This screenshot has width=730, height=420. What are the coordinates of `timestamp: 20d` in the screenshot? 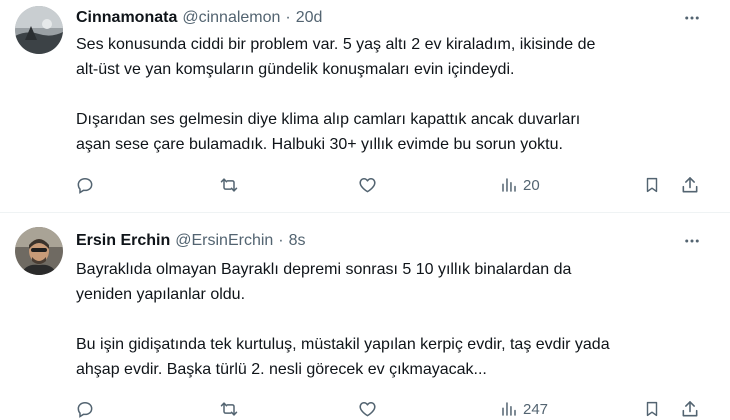 It's located at (309, 18).